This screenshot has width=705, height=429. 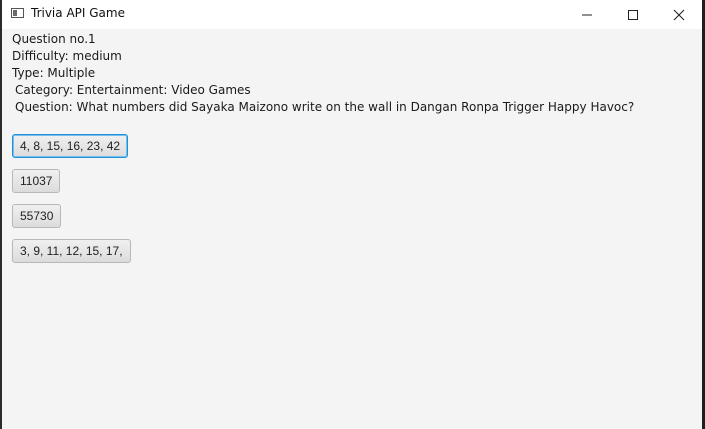 I want to click on minimize-icon, so click(x=587, y=14).